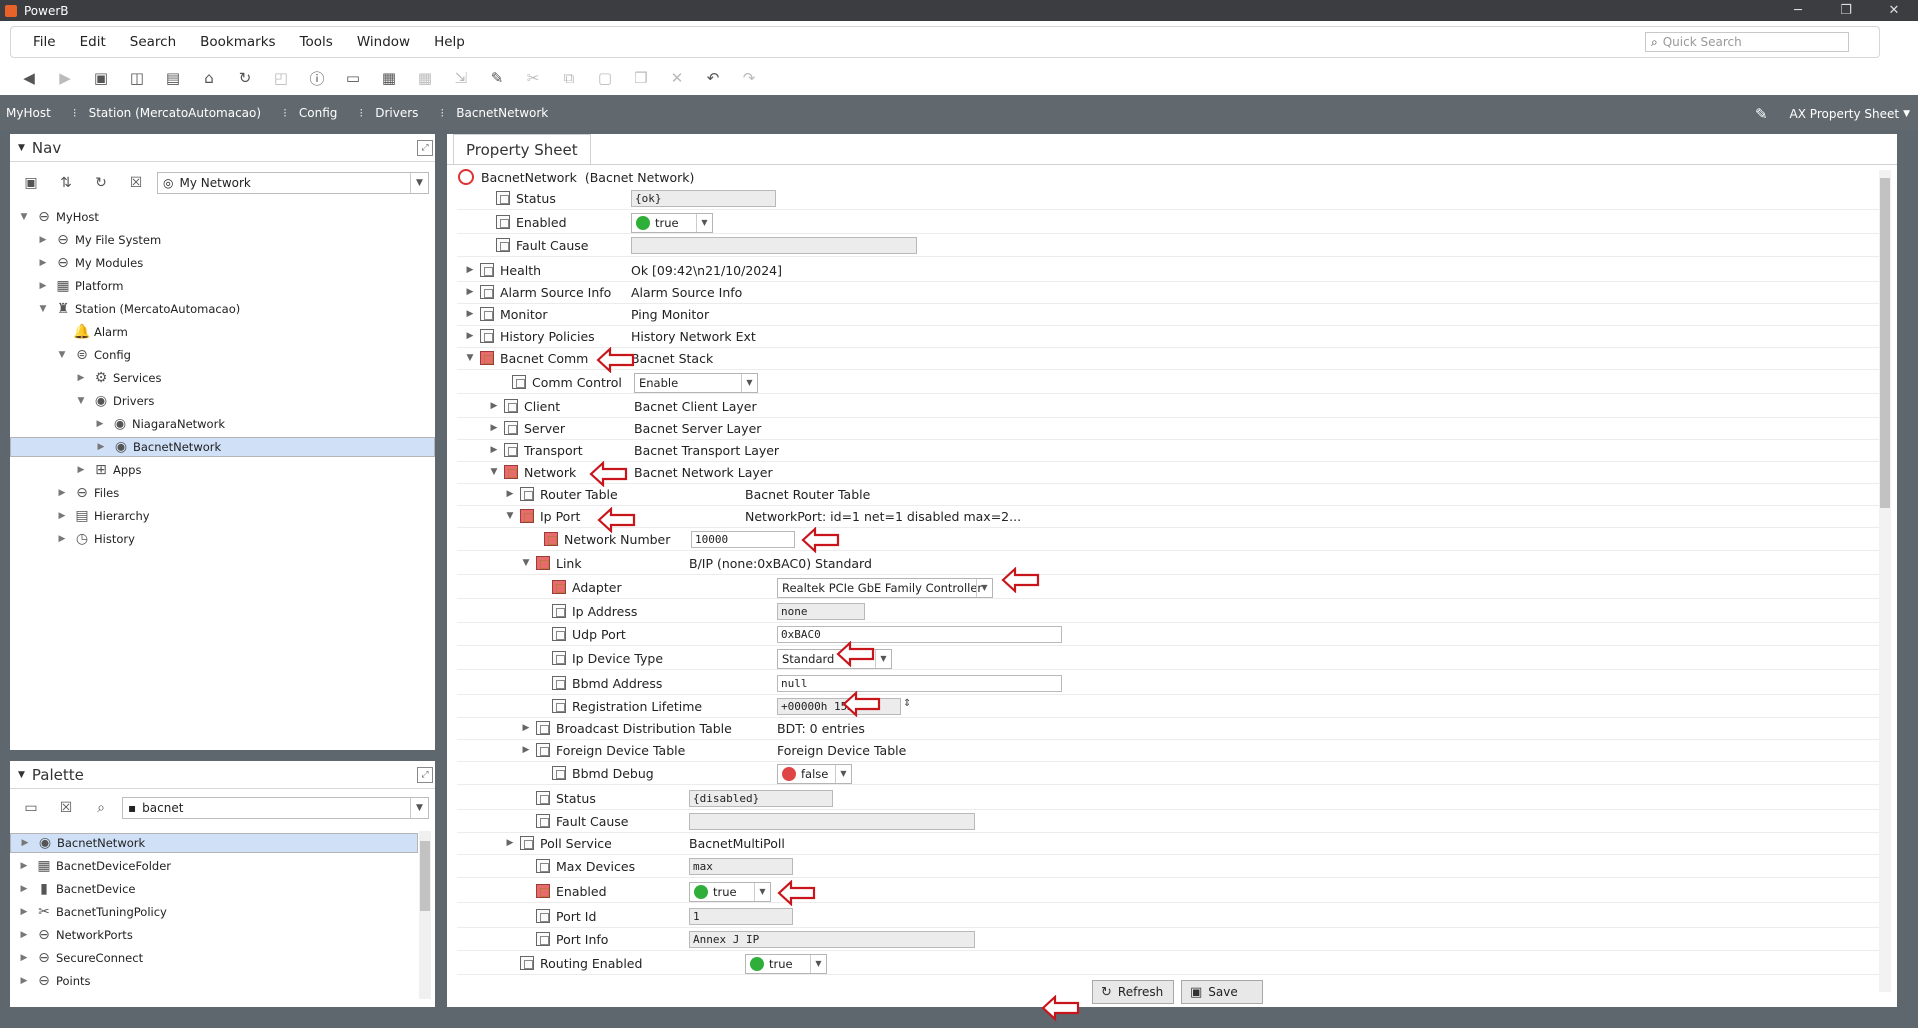  Describe the element at coordinates (353, 78) in the screenshot. I see `open-folder-icon: ▭` at that location.